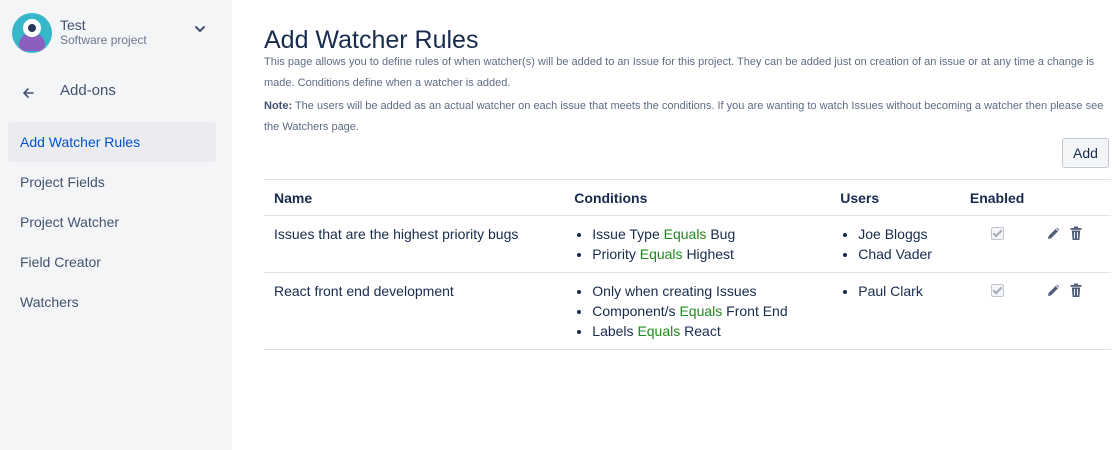 This screenshot has height=450, width=1119. Describe the element at coordinates (697, 197) in the screenshot. I see `column-header-conditions: Conditions` at that location.